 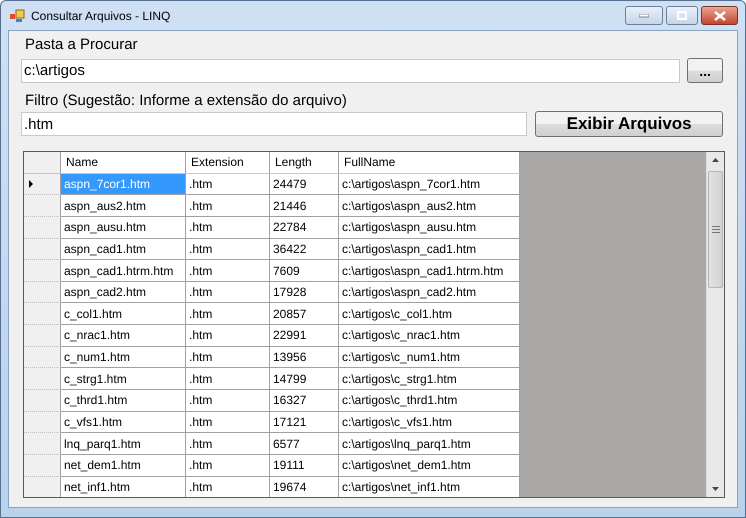 I want to click on maximize-button, so click(x=682, y=15).